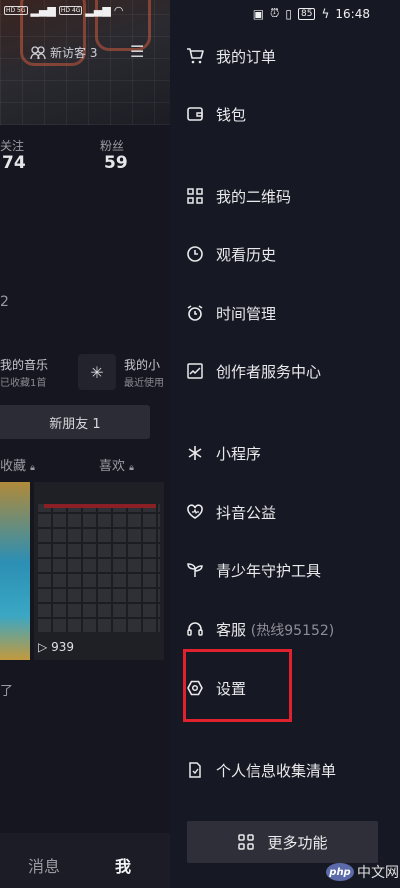 This screenshot has height=888, width=400. What do you see at coordinates (292, 630) in the screenshot?
I see `hotline-hint: (热线95152)` at bounding box center [292, 630].